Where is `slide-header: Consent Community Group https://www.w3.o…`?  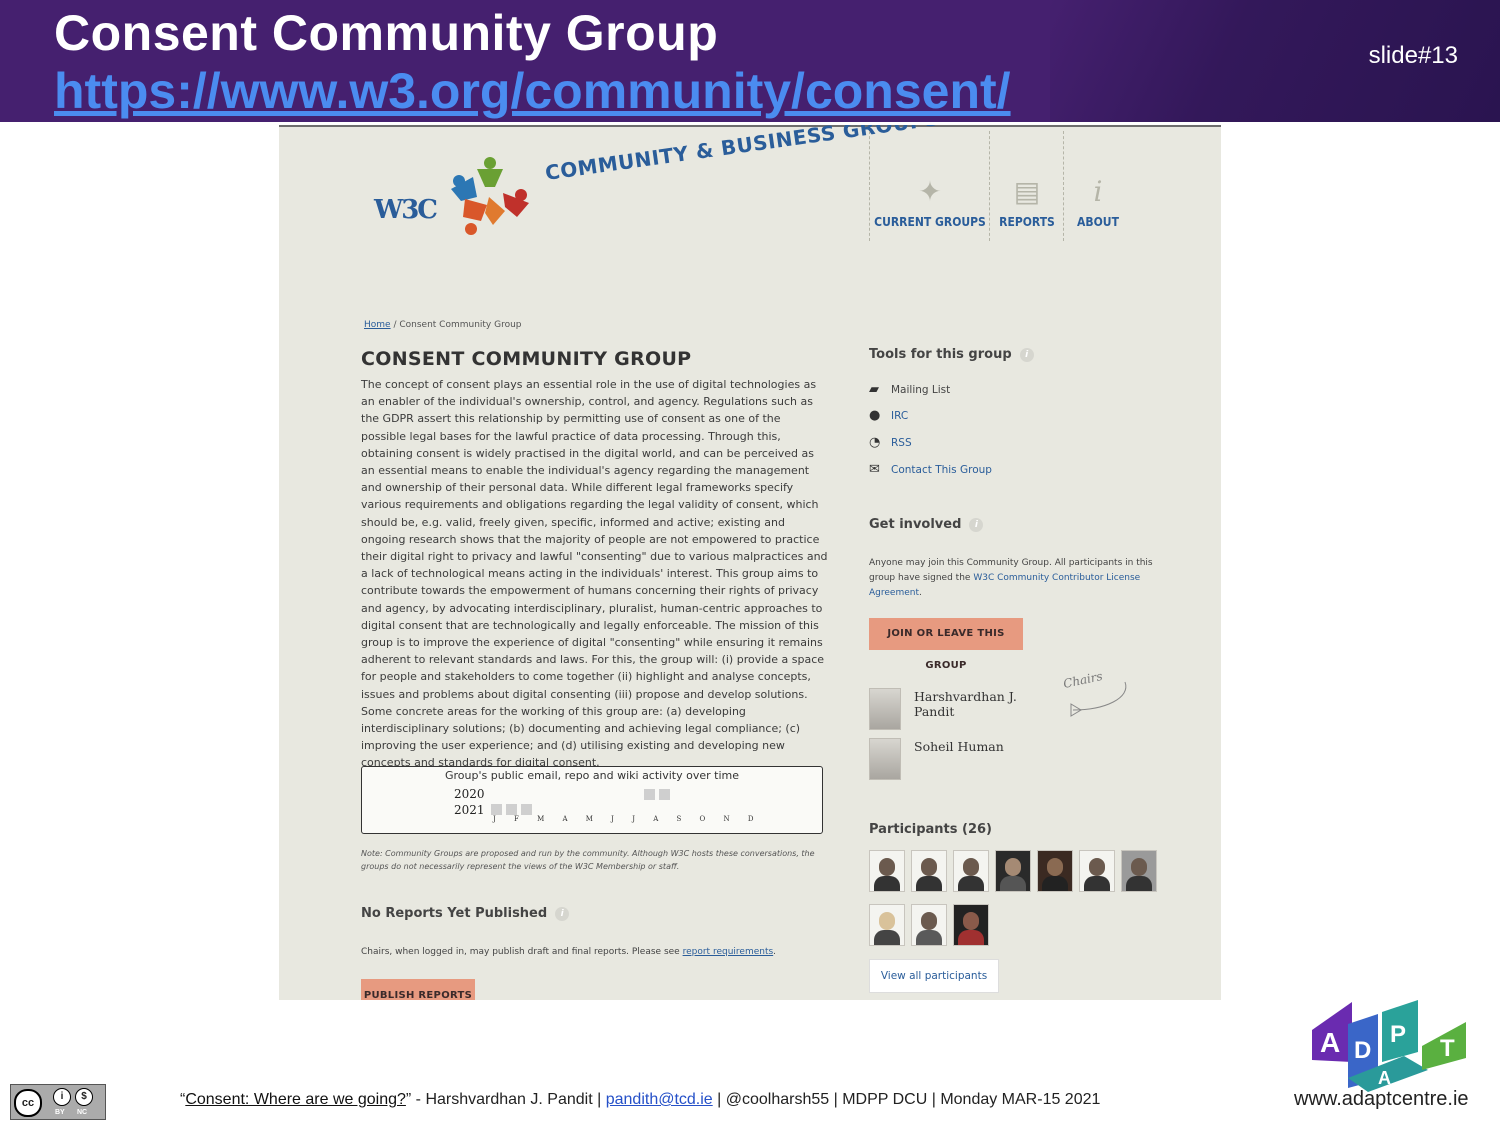 slide-header: Consent Community Group https://www.w3.o… is located at coordinates (750, 61).